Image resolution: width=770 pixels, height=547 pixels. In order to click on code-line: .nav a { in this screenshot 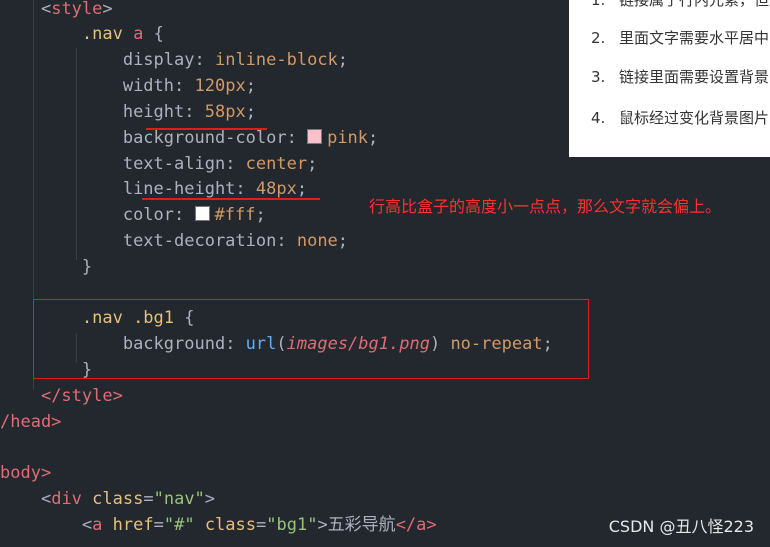, I will do `click(122, 34)`.